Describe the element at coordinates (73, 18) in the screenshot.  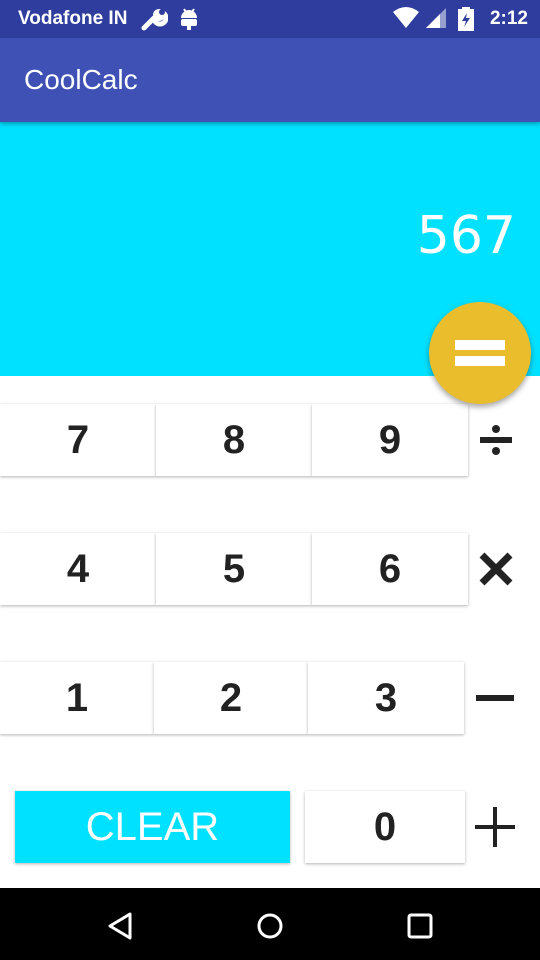
I see `carrier-name: Vodafone IN` at that location.